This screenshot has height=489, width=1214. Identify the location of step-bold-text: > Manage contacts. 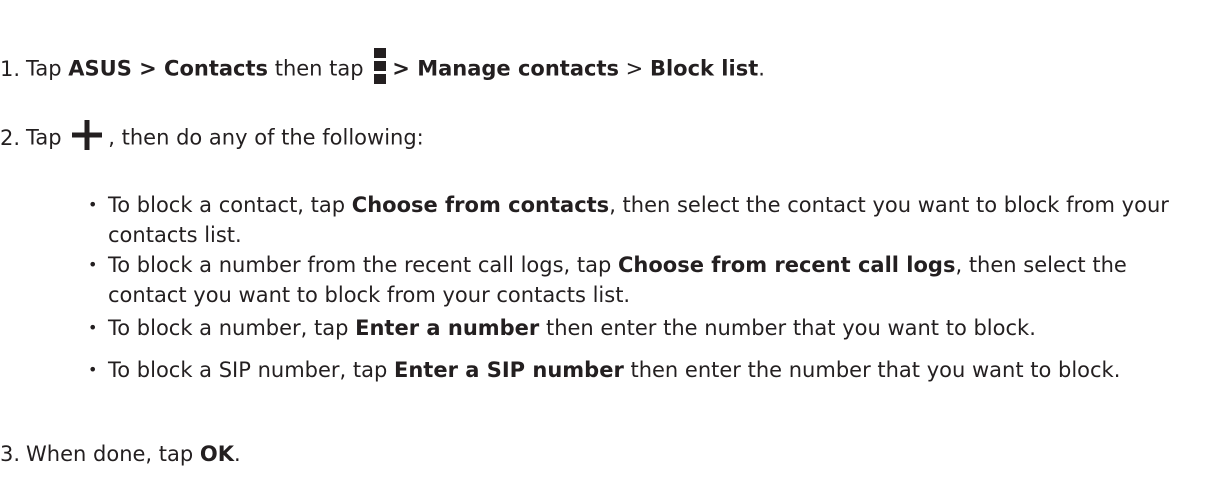
(505, 68).